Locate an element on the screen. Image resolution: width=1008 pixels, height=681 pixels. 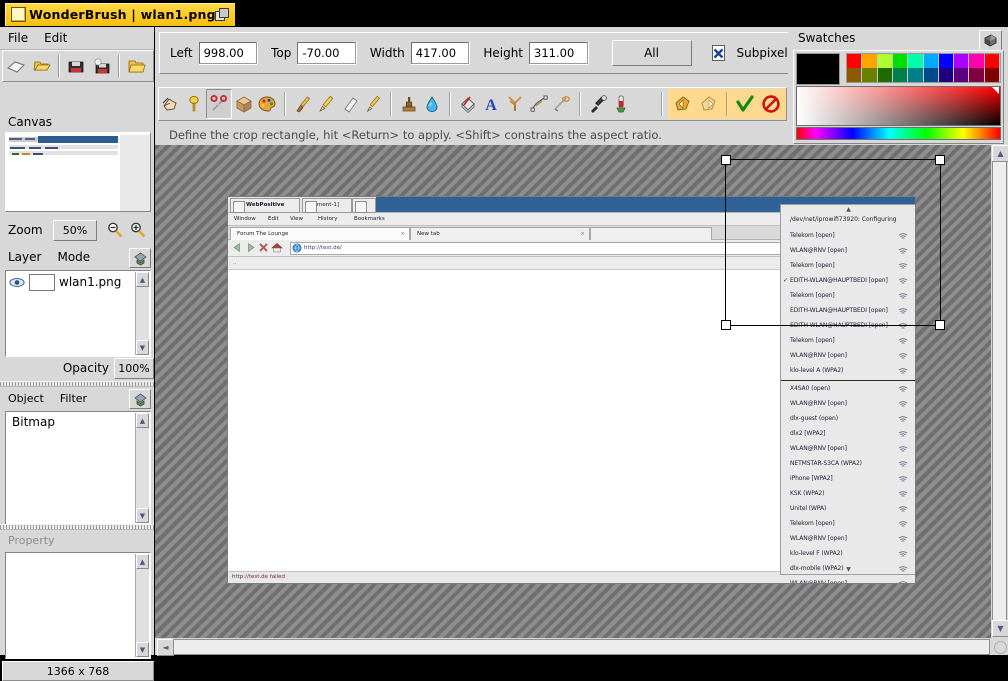
tool-text: A is located at coordinates (492, 104).